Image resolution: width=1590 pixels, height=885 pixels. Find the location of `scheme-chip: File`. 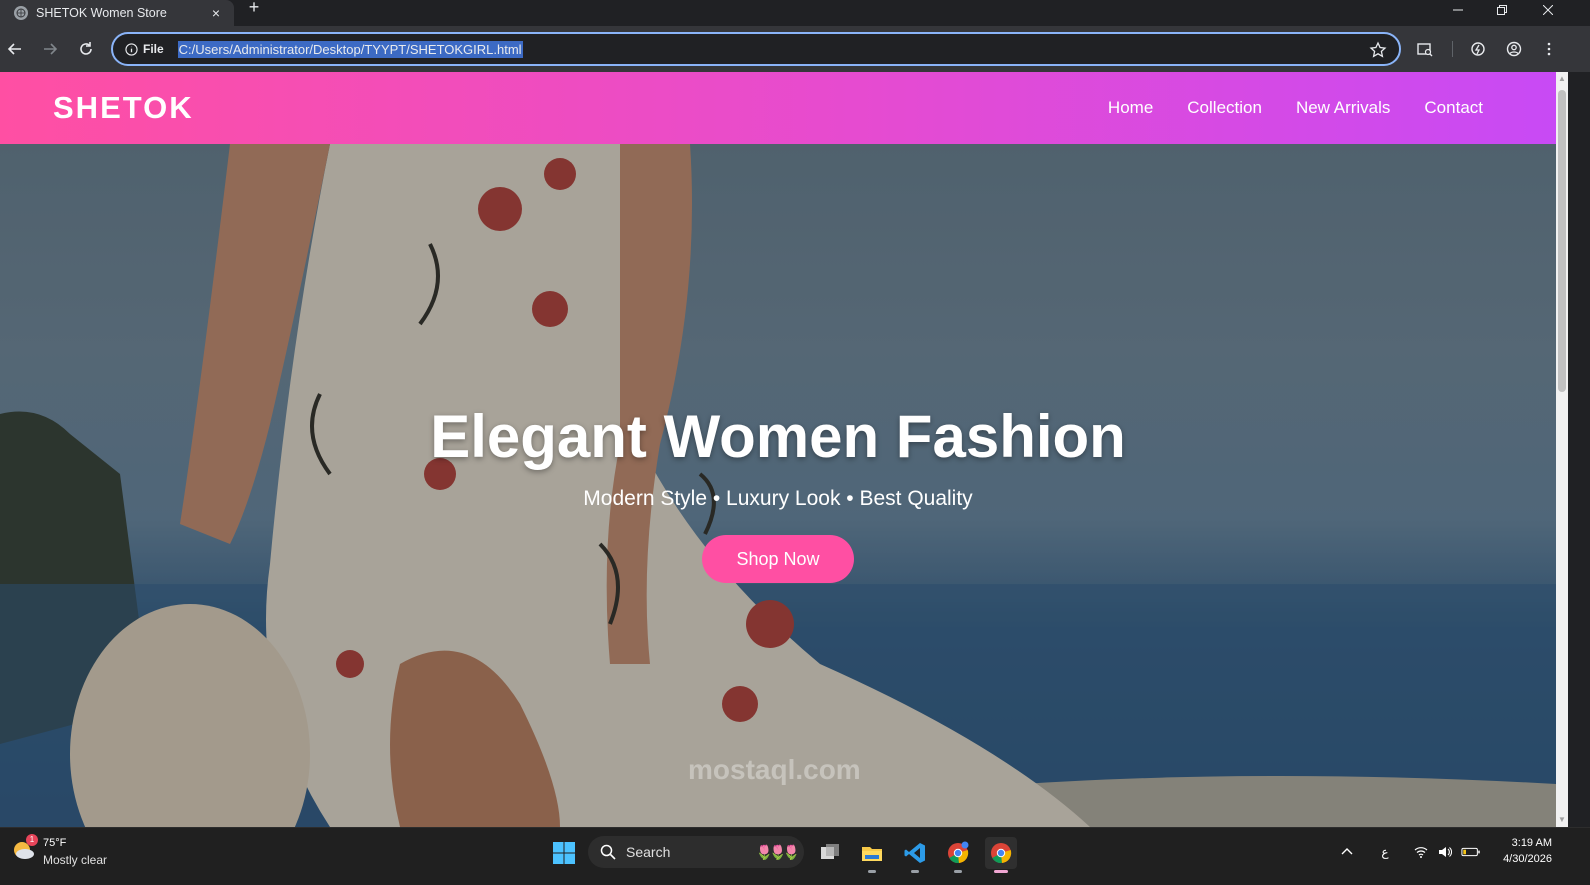

scheme-chip: File is located at coordinates (153, 49).